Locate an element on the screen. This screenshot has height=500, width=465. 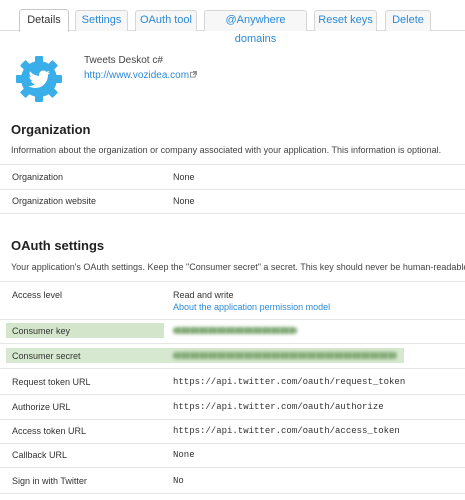
twitter-bird-gear-icon is located at coordinates (39, 79).